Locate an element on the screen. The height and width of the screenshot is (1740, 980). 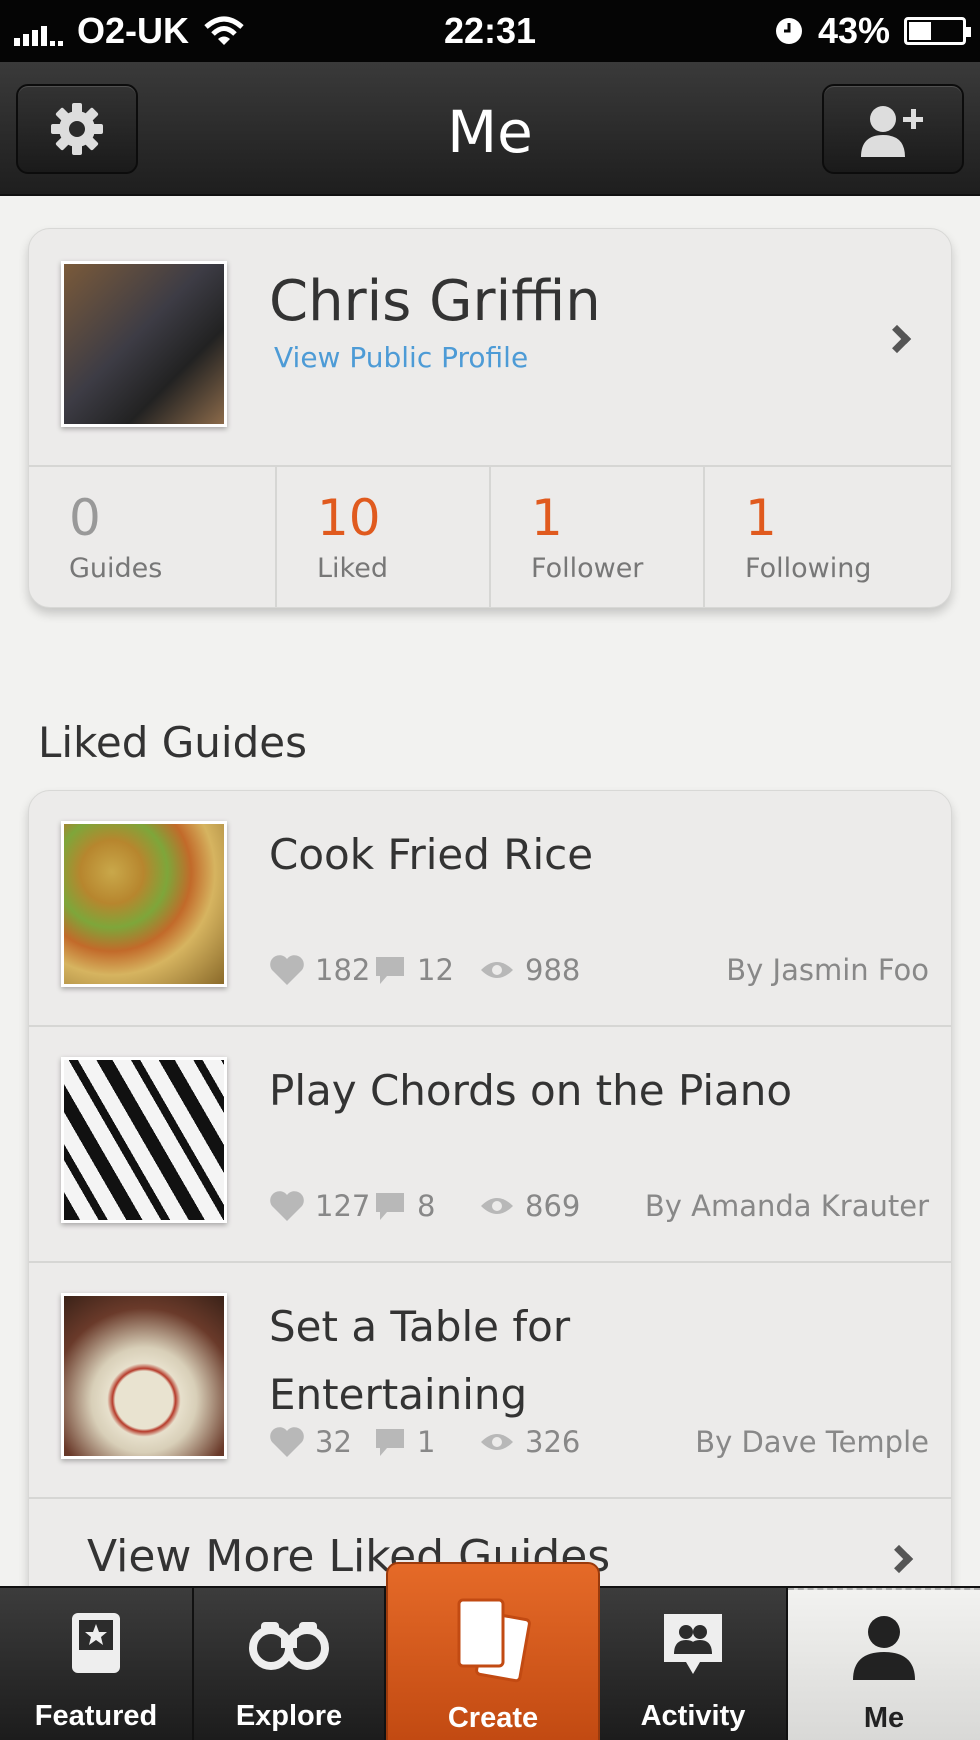
alarm-clock-icon is located at coordinates (788, 31).